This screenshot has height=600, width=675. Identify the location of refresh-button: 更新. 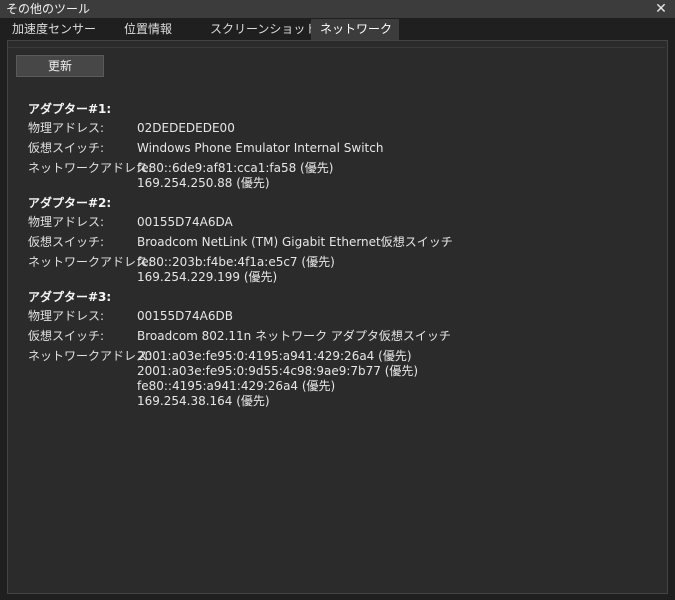
(60, 66).